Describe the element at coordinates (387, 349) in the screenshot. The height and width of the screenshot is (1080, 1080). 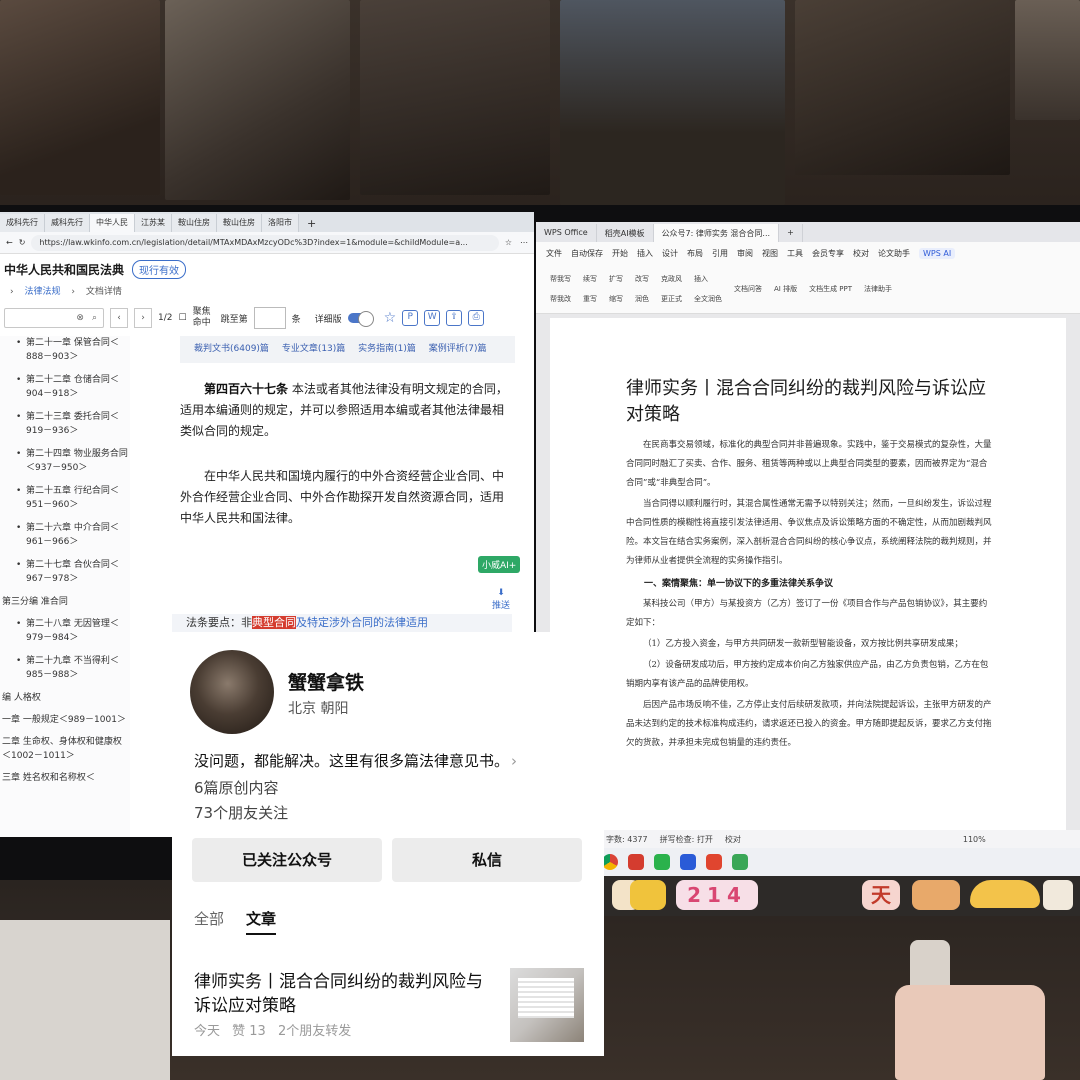
I see `ref-link: 实务指南(1)篇` at that location.